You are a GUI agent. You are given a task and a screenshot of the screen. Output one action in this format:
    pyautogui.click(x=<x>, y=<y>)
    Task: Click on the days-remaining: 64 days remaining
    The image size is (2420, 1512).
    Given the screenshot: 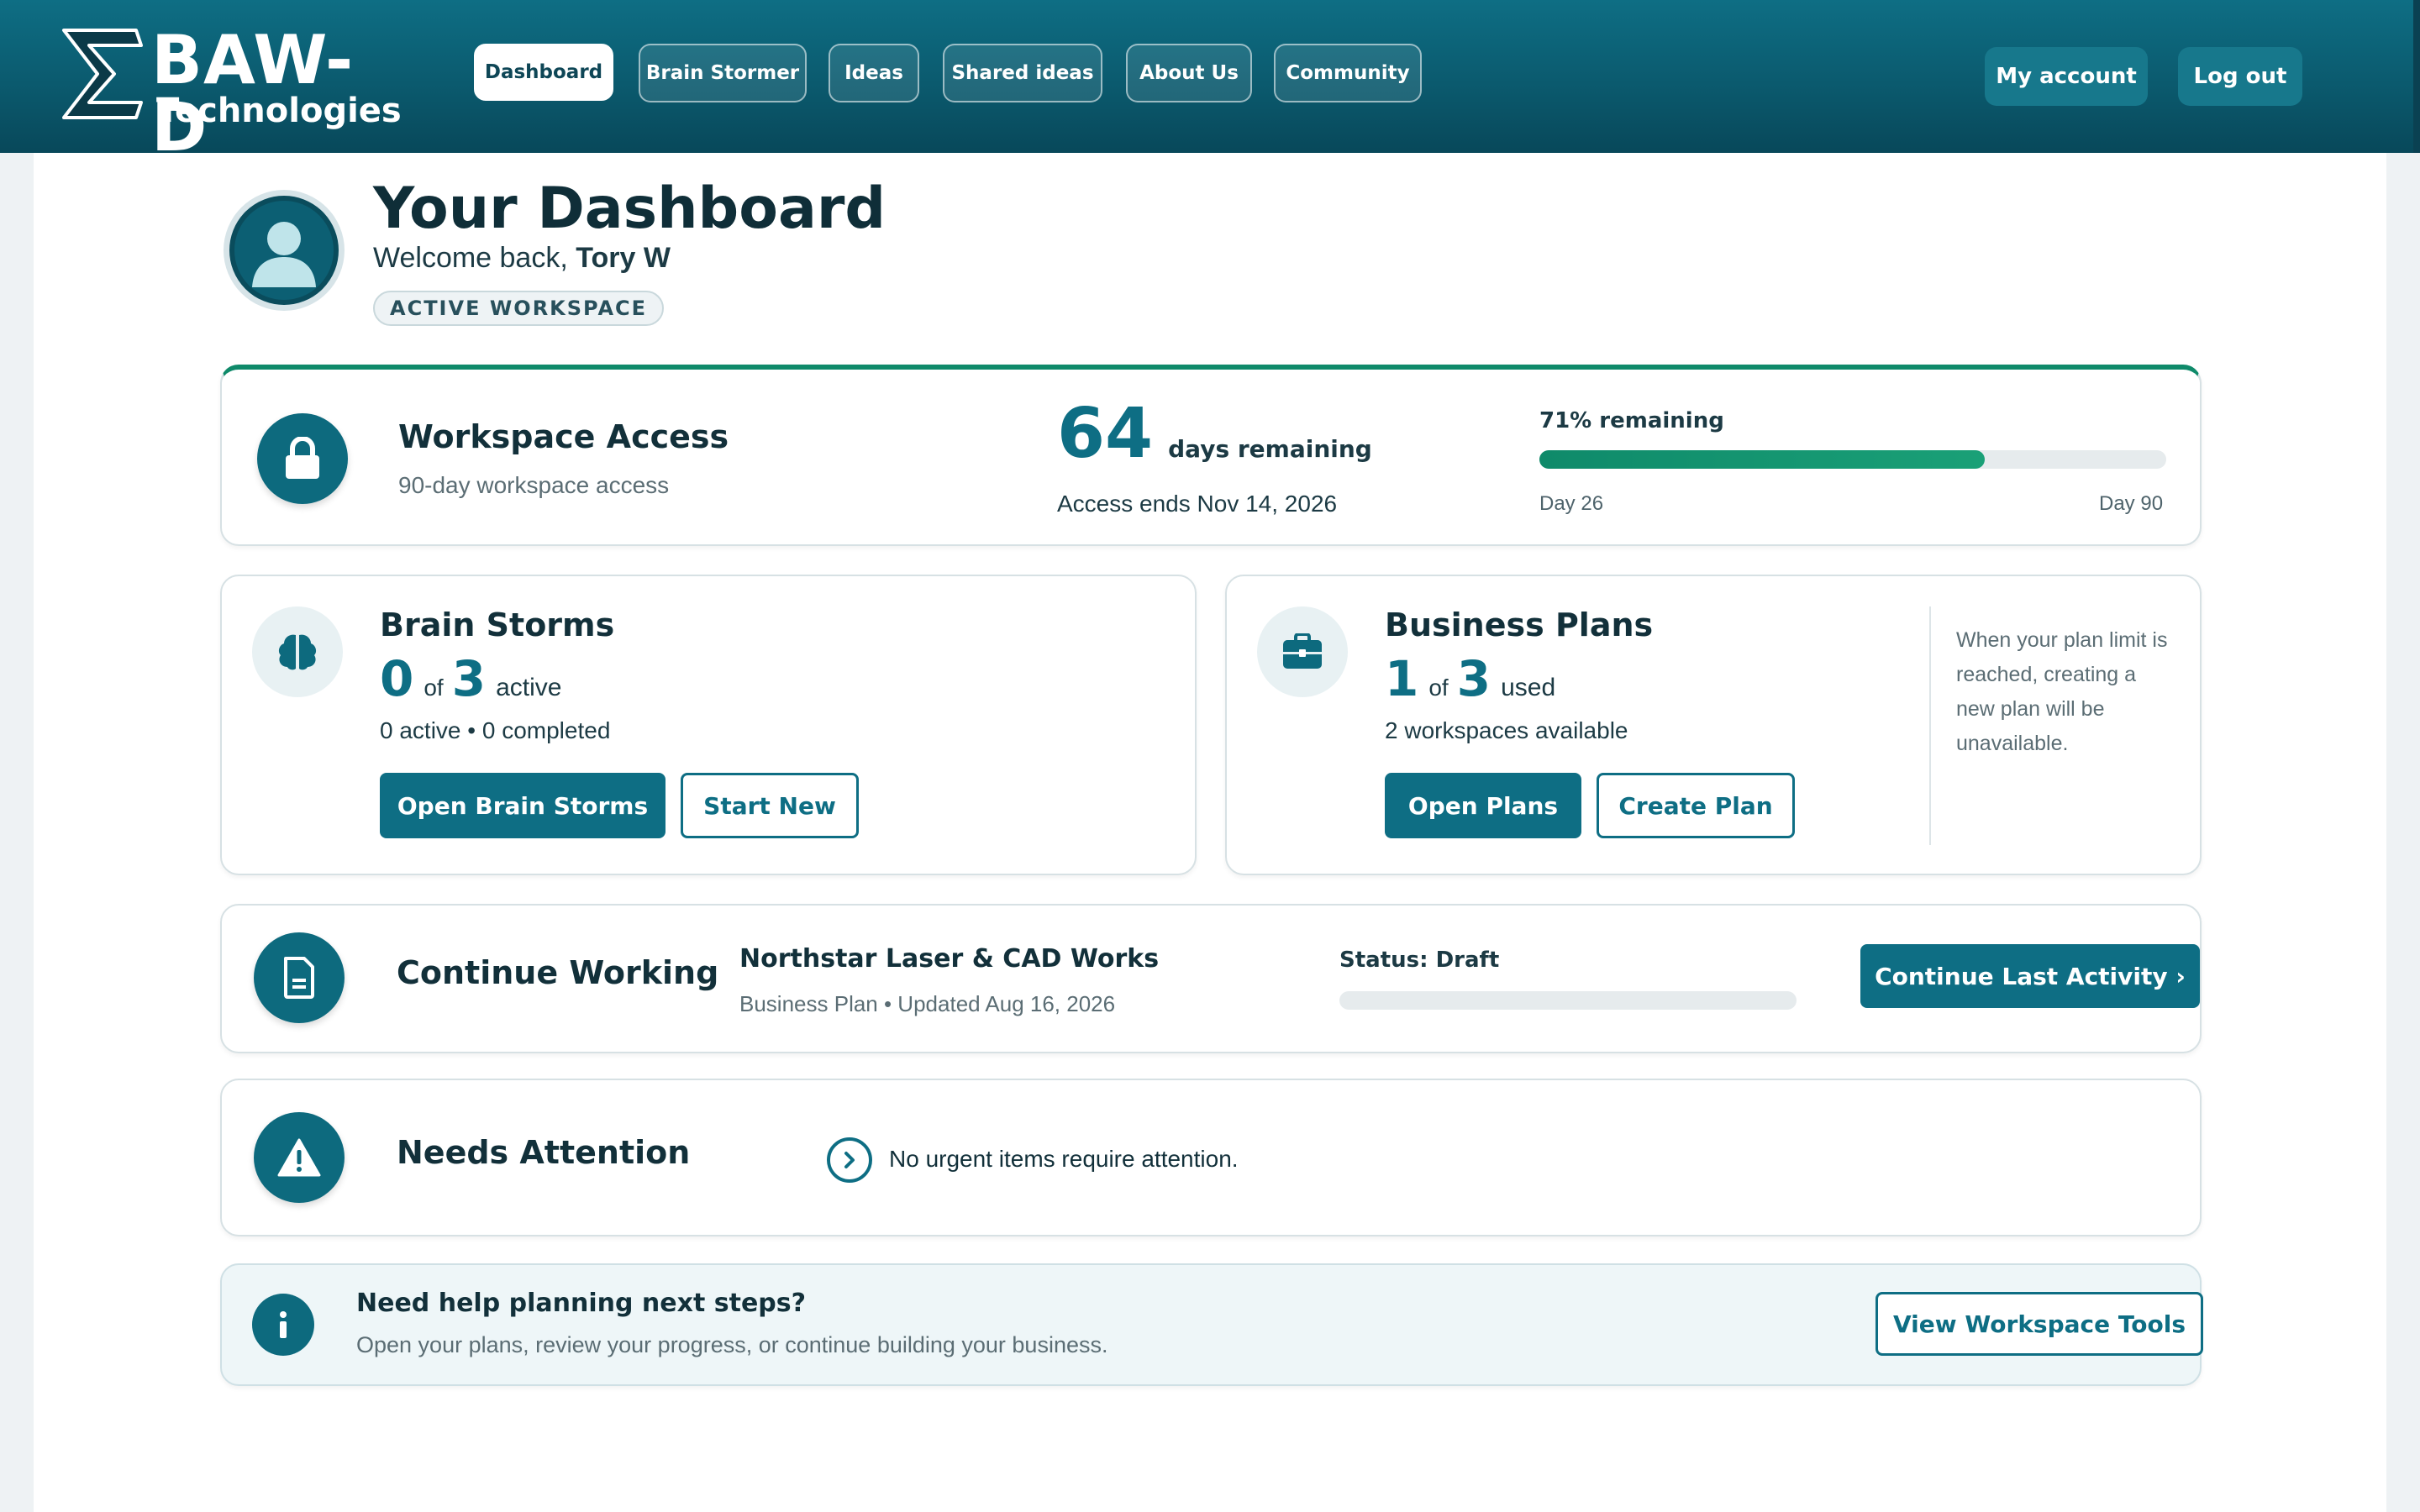 What is the action you would take?
    pyautogui.click(x=1214, y=434)
    